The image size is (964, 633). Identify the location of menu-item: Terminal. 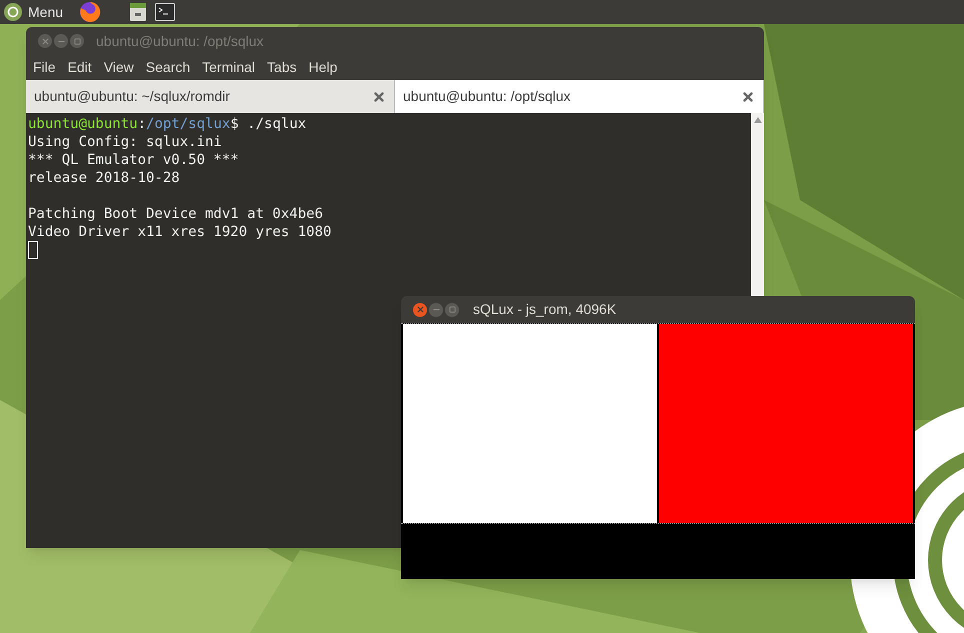
(228, 67).